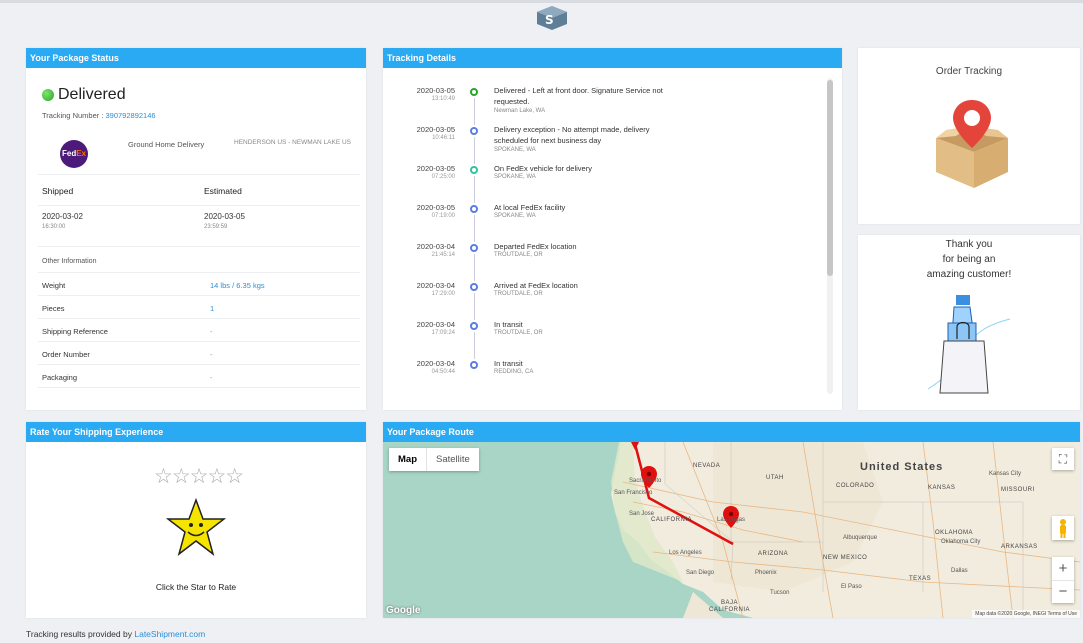 The width and height of the screenshot is (1083, 643). I want to click on map-label-baja: BAJA, so click(730, 603).